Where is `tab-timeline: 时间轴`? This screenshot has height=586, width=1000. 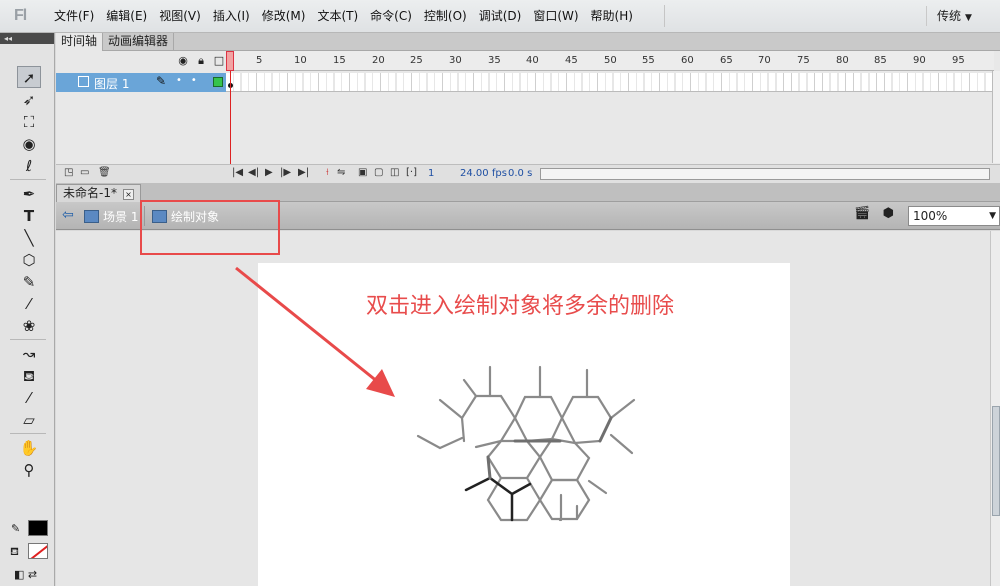 tab-timeline: 时间轴 is located at coordinates (80, 42).